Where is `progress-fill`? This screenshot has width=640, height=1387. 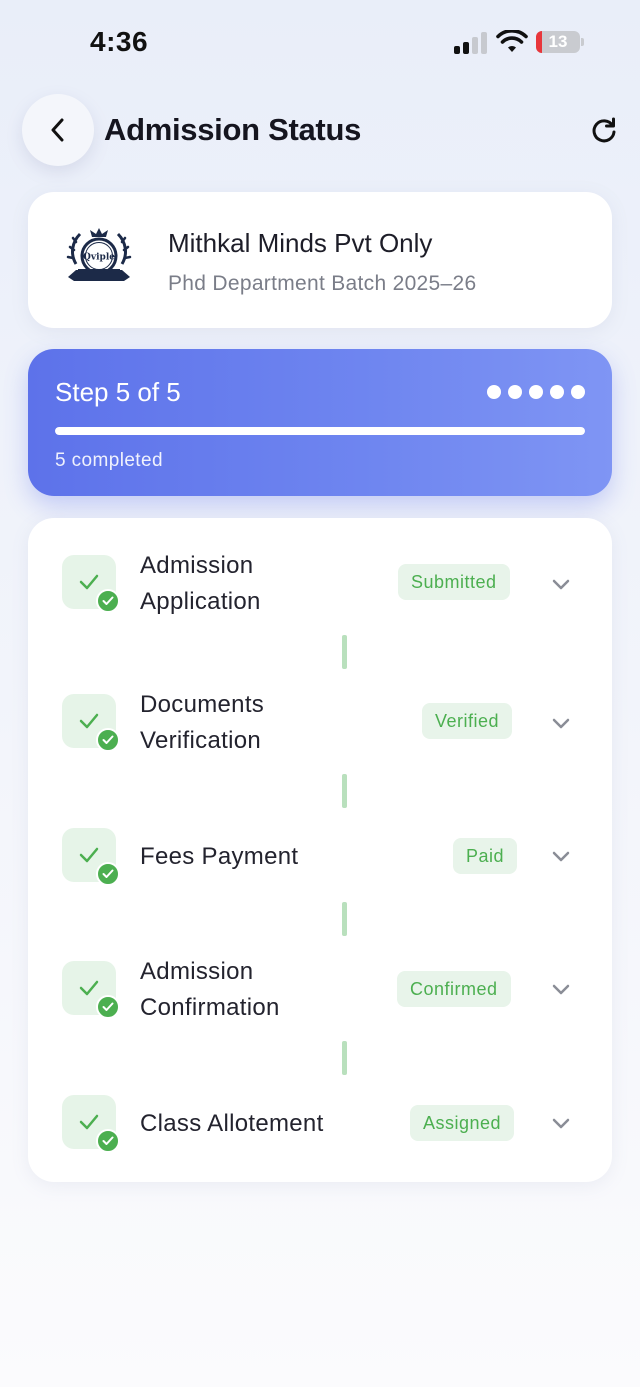 progress-fill is located at coordinates (320, 431).